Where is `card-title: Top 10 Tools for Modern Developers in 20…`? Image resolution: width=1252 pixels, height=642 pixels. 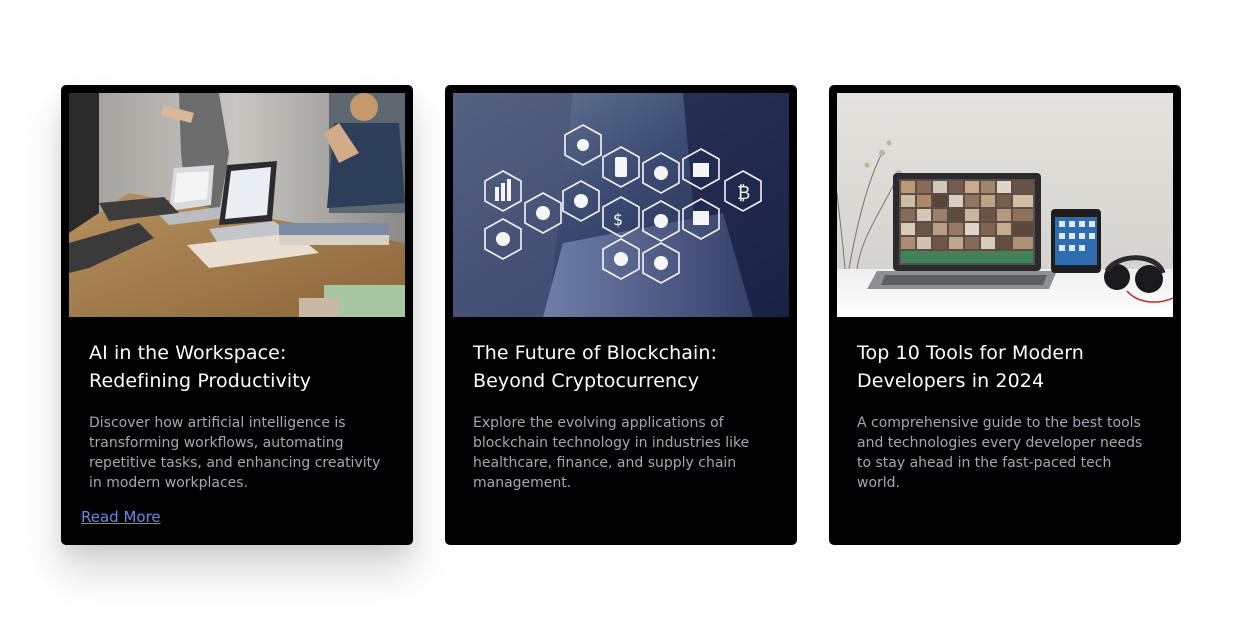
card-title: Top 10 Tools for Modern Developers in 20… is located at coordinates (970, 367).